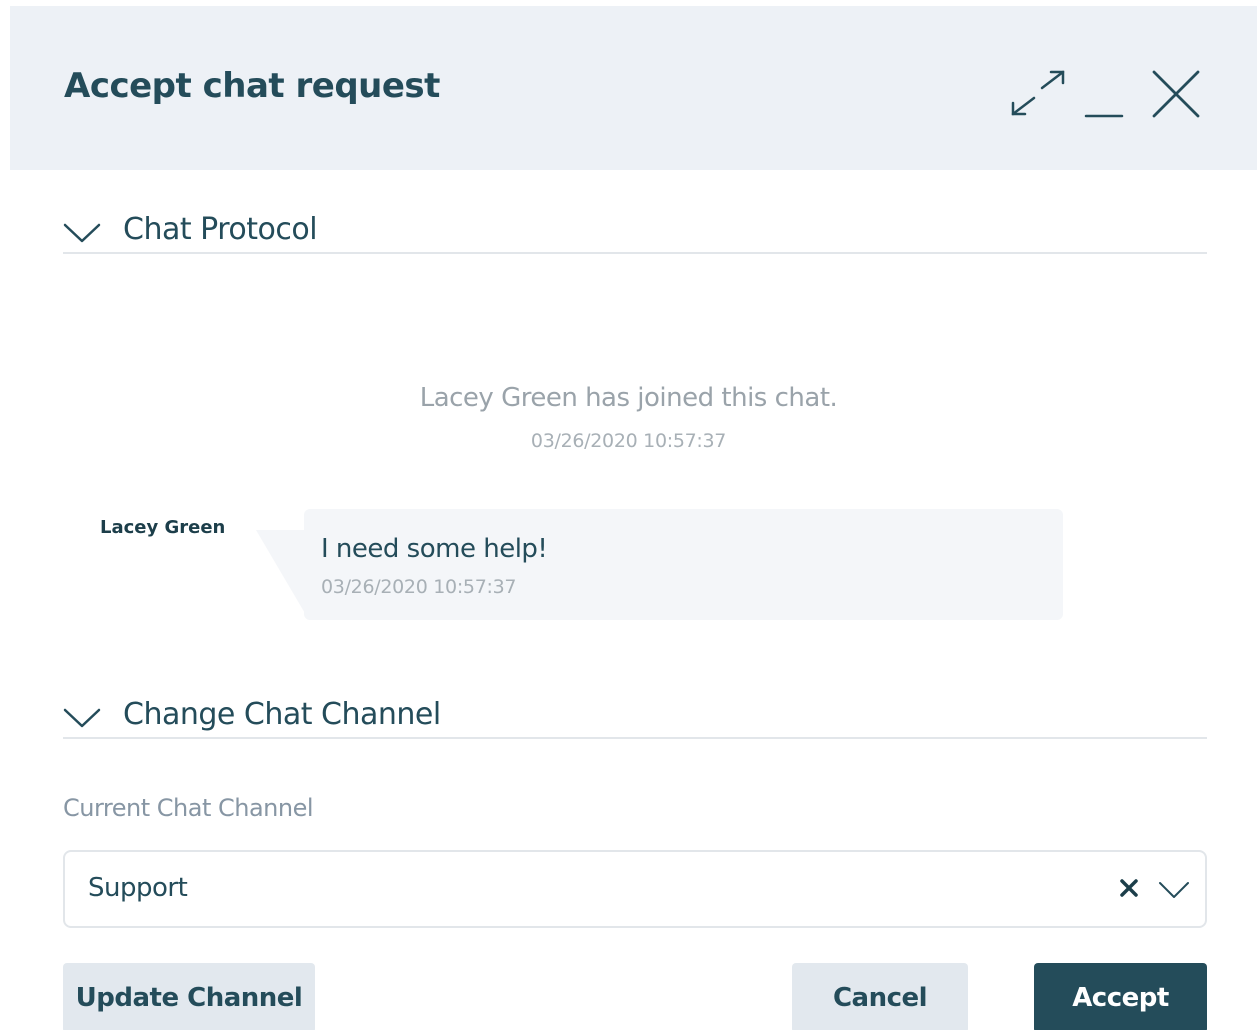 This screenshot has height=1030, width=1257. I want to click on message-timestamp: 03/26/2020 10:57:37, so click(419, 587).